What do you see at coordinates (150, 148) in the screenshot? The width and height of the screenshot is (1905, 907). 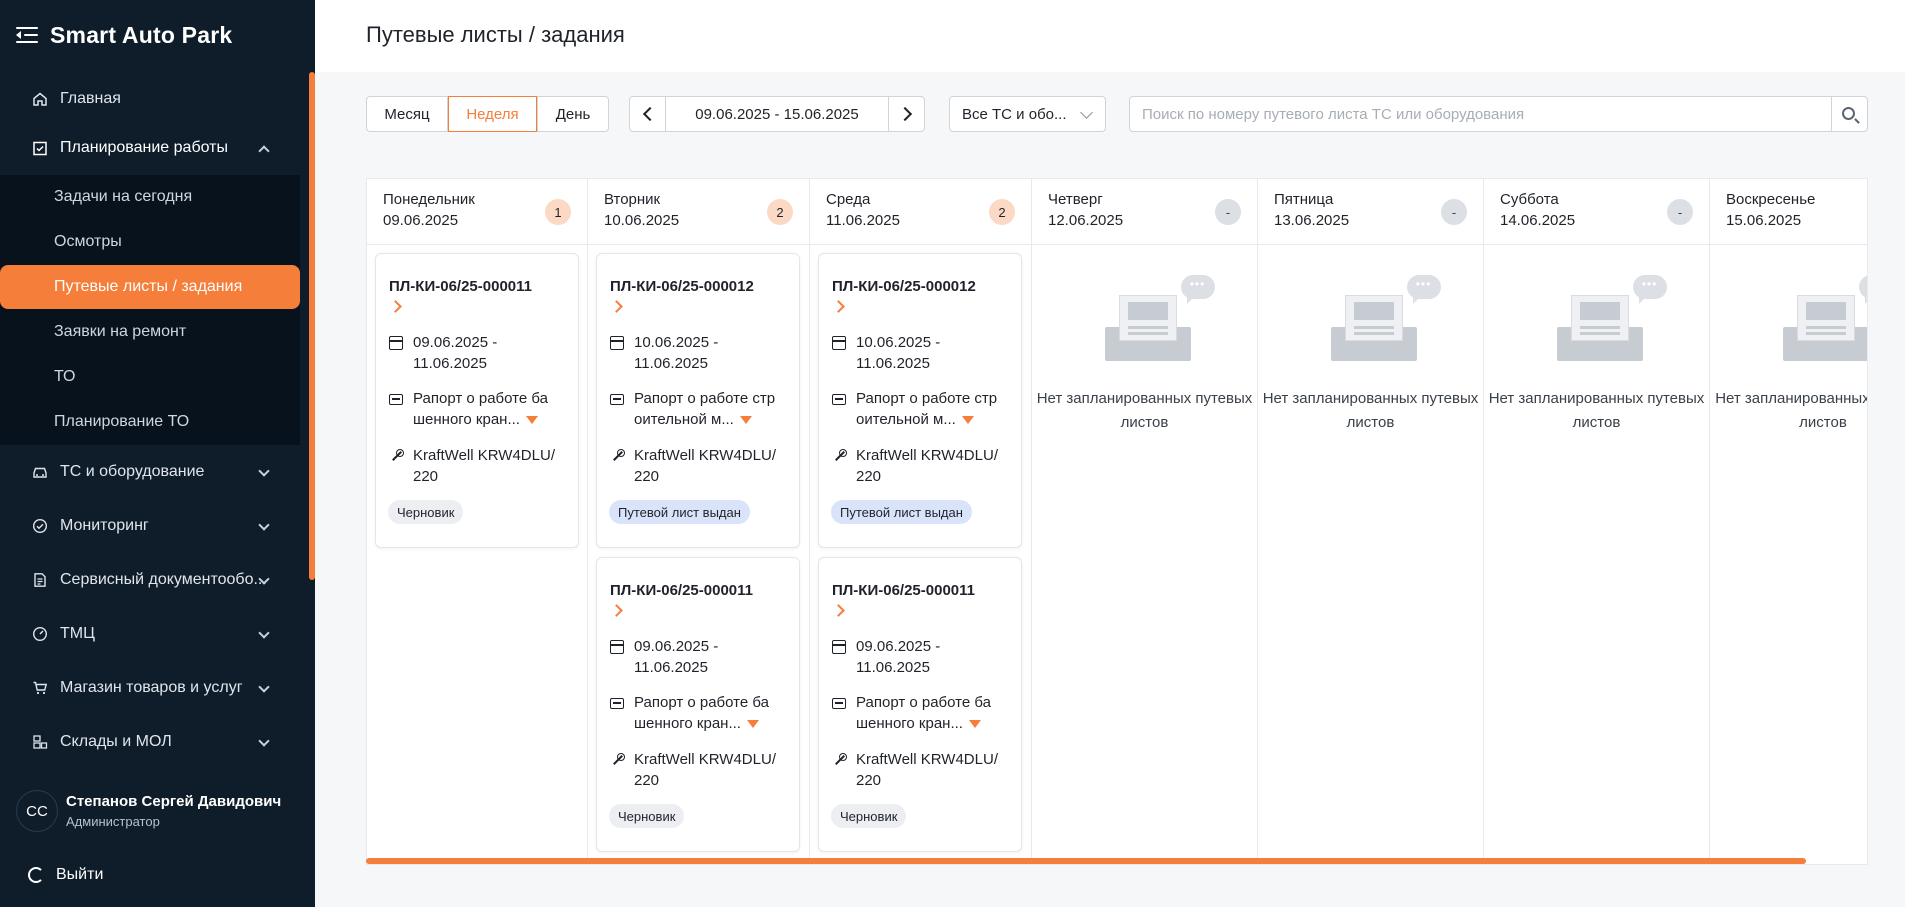 I see `sidebar-item-work-planning: Планирование работы` at bounding box center [150, 148].